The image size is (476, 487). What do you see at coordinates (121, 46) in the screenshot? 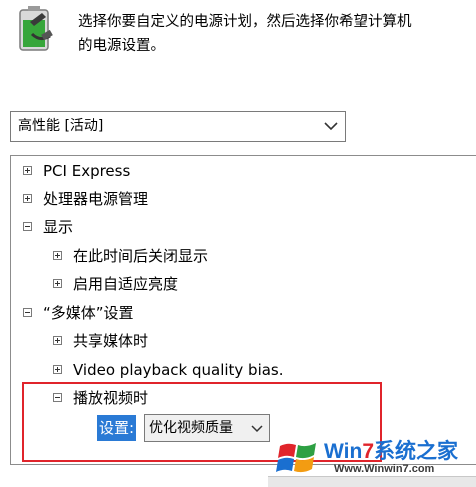
I see `description-line-2: 的电源设置。` at bounding box center [121, 46].